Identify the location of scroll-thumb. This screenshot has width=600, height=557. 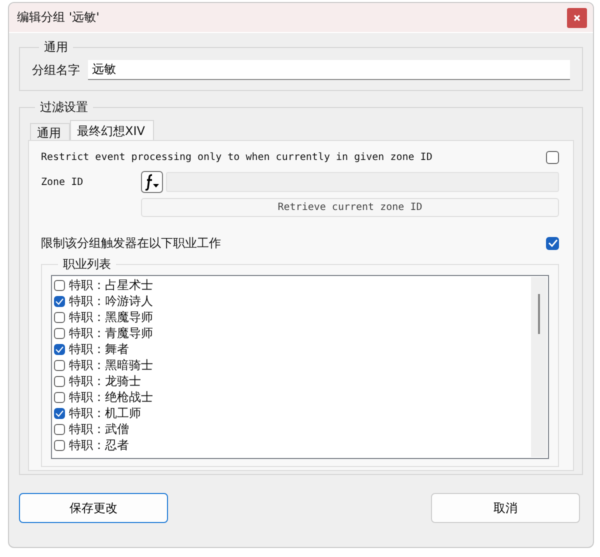
(539, 314).